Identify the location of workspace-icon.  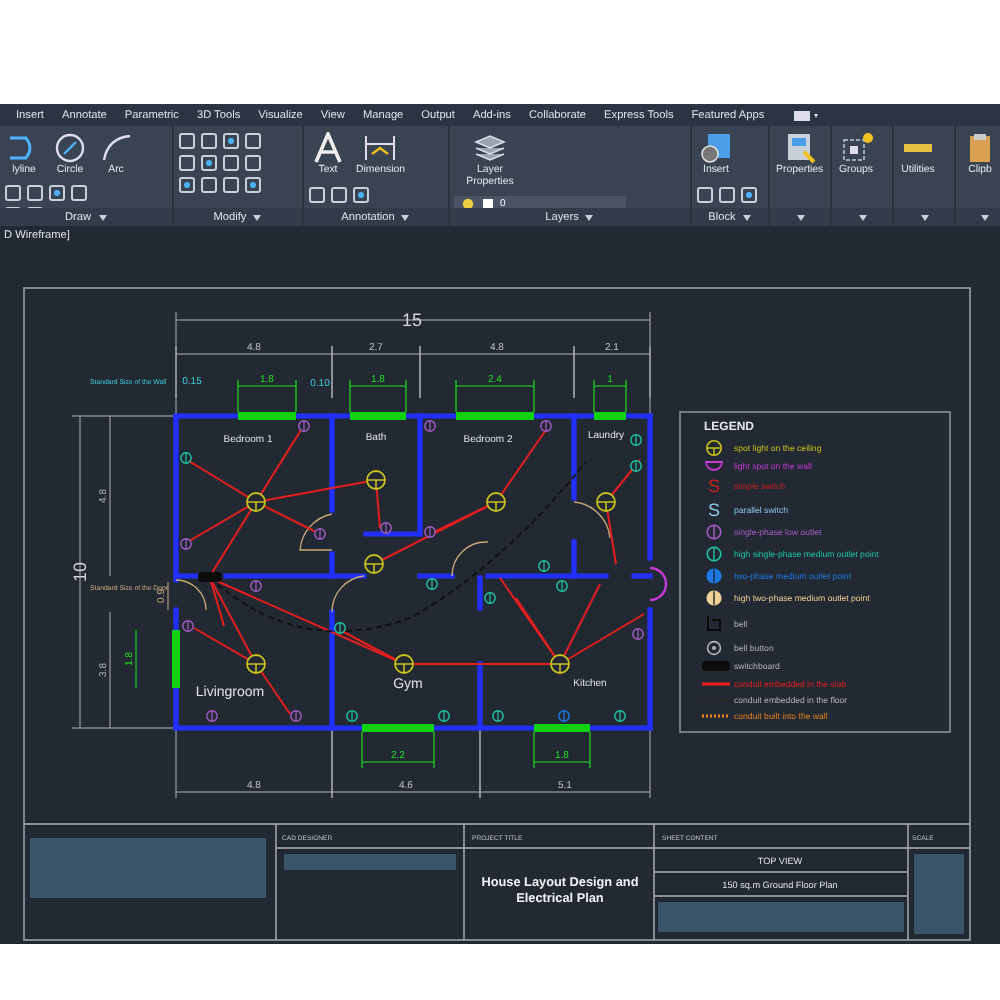
(806, 115).